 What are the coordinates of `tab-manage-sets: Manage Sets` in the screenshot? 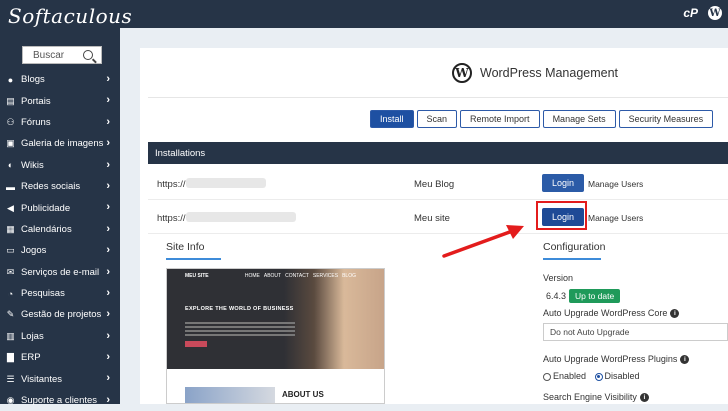 It's located at (579, 119).